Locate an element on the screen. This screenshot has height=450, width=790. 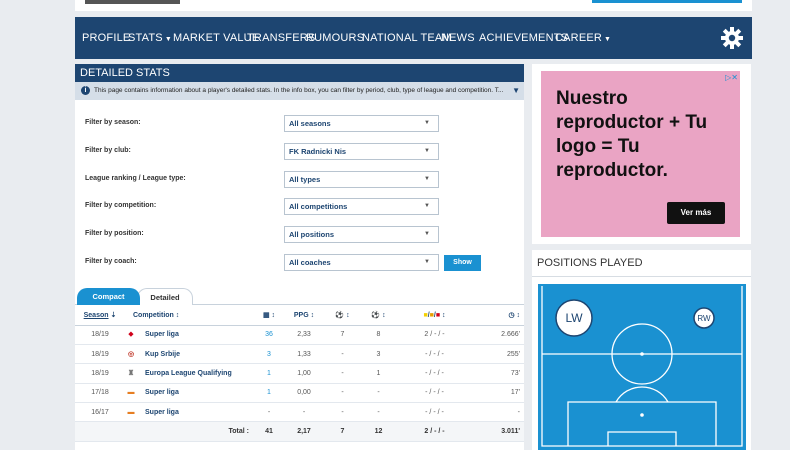
coach-select: All coaches ▼ is located at coordinates (361, 262).